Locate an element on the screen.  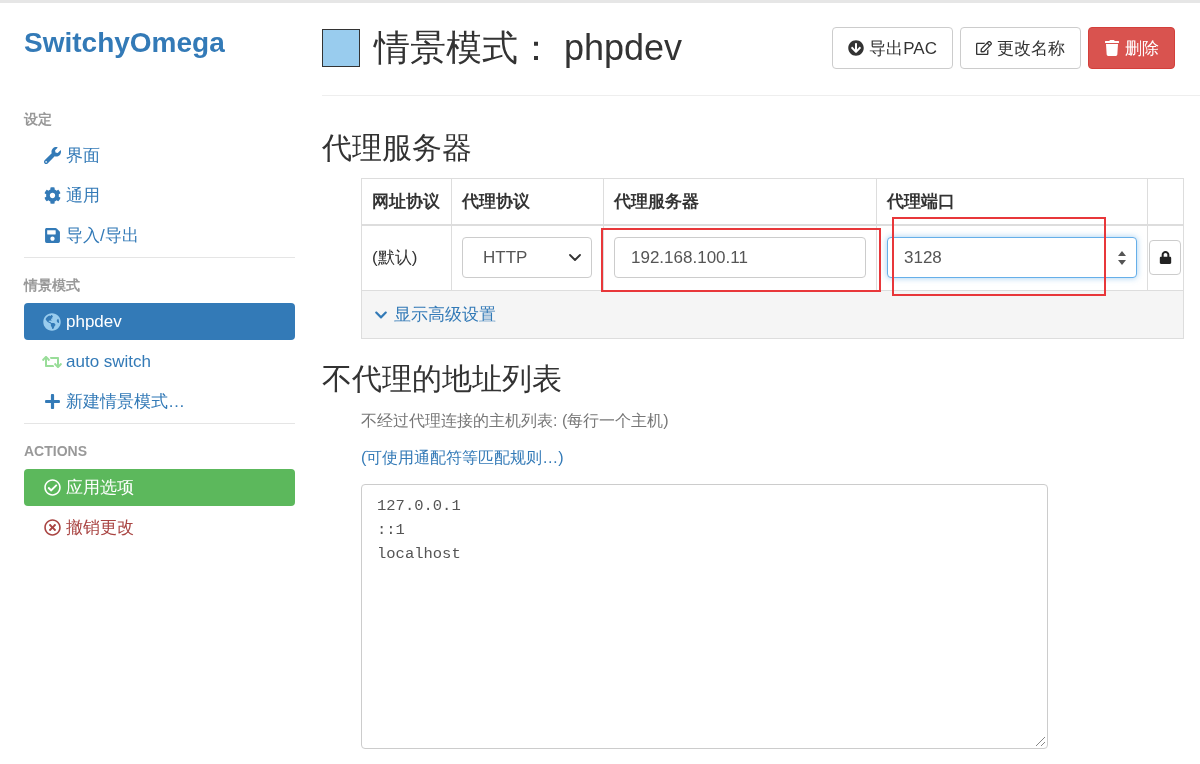
auth-button is located at coordinates (1165, 258).